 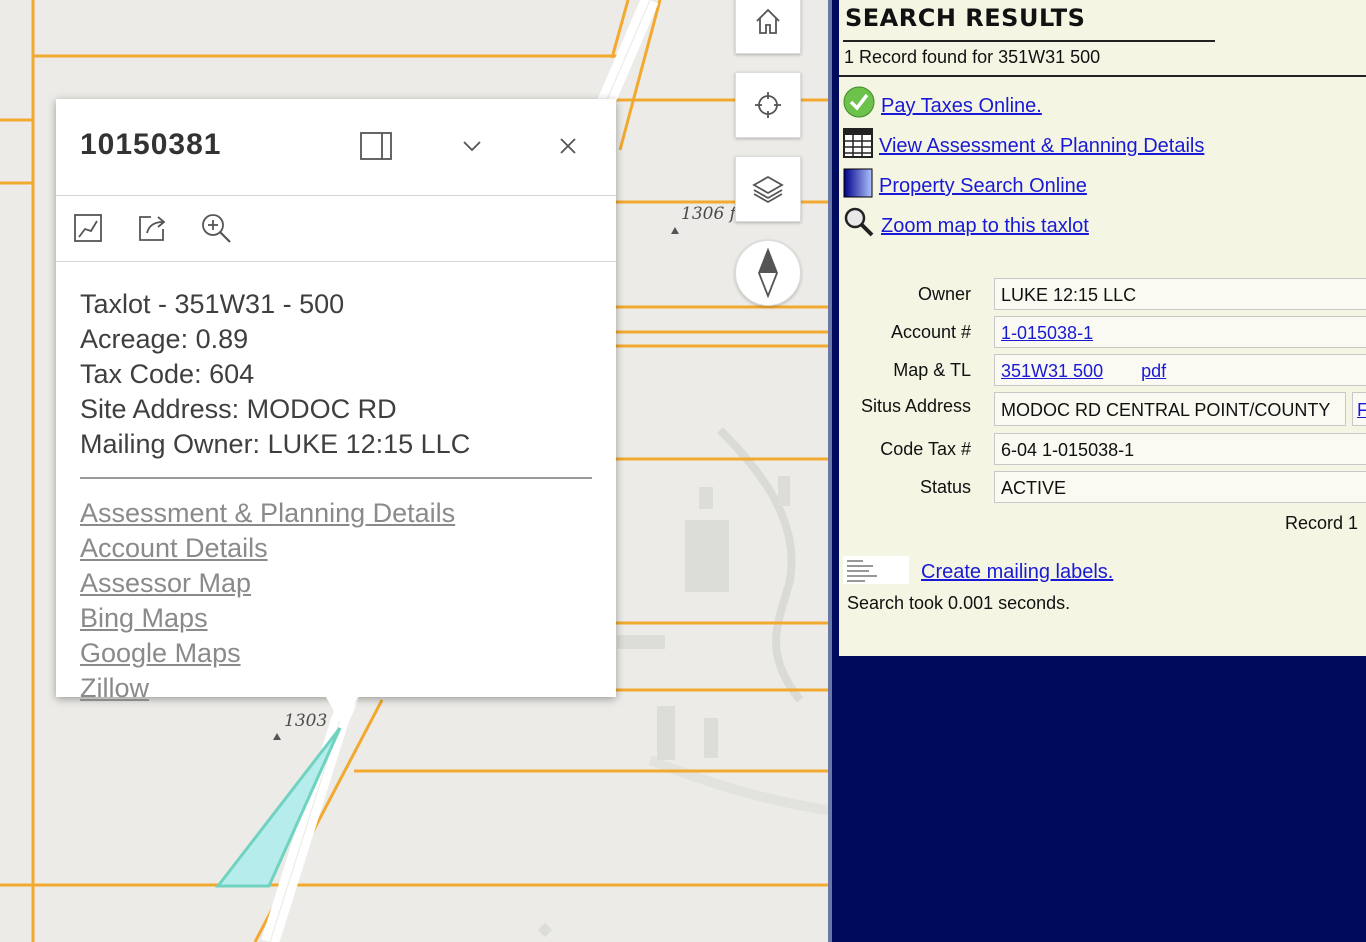 I want to click on zillow-link: Zillow, so click(x=336, y=688).